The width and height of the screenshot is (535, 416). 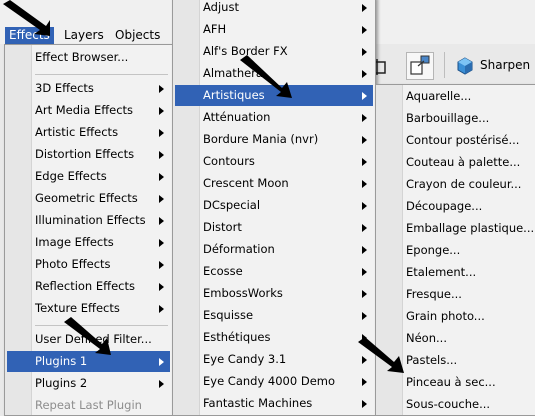 I want to click on menu-item-label: EmbossWorks, so click(x=243, y=293).